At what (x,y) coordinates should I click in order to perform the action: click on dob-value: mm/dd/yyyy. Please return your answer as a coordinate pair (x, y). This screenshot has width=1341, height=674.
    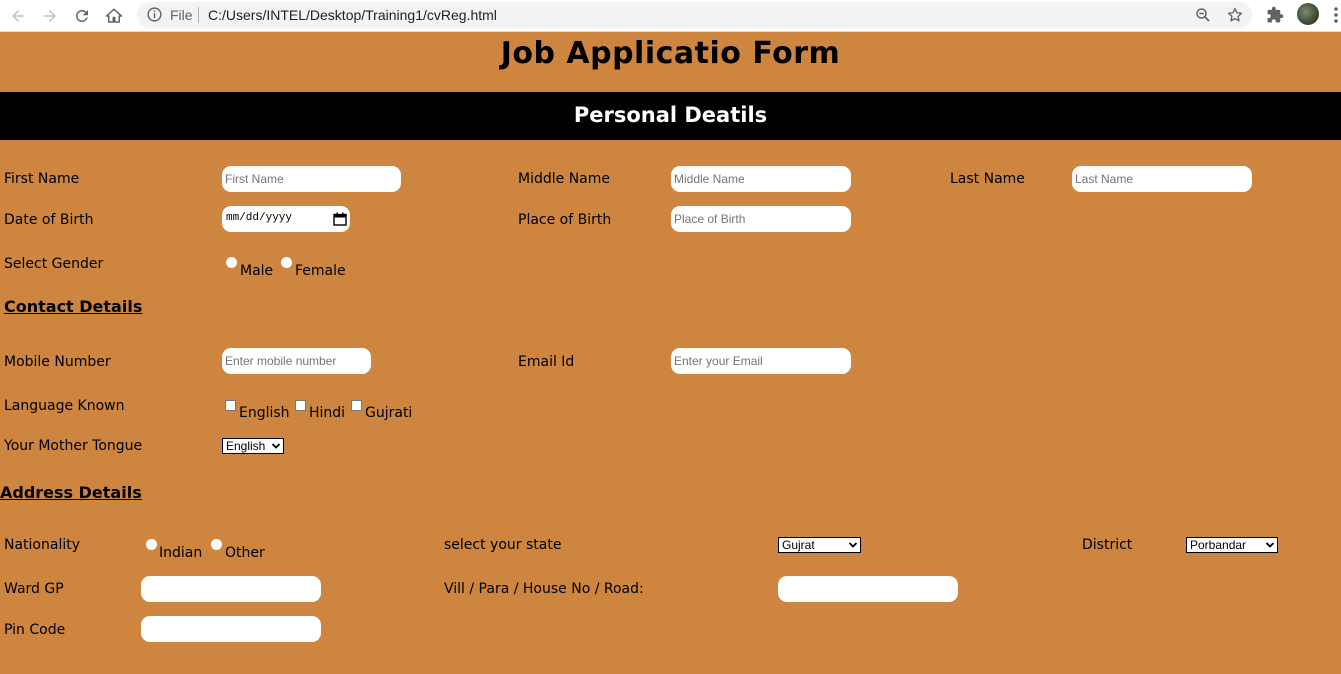
    Looking at the image, I should click on (259, 218).